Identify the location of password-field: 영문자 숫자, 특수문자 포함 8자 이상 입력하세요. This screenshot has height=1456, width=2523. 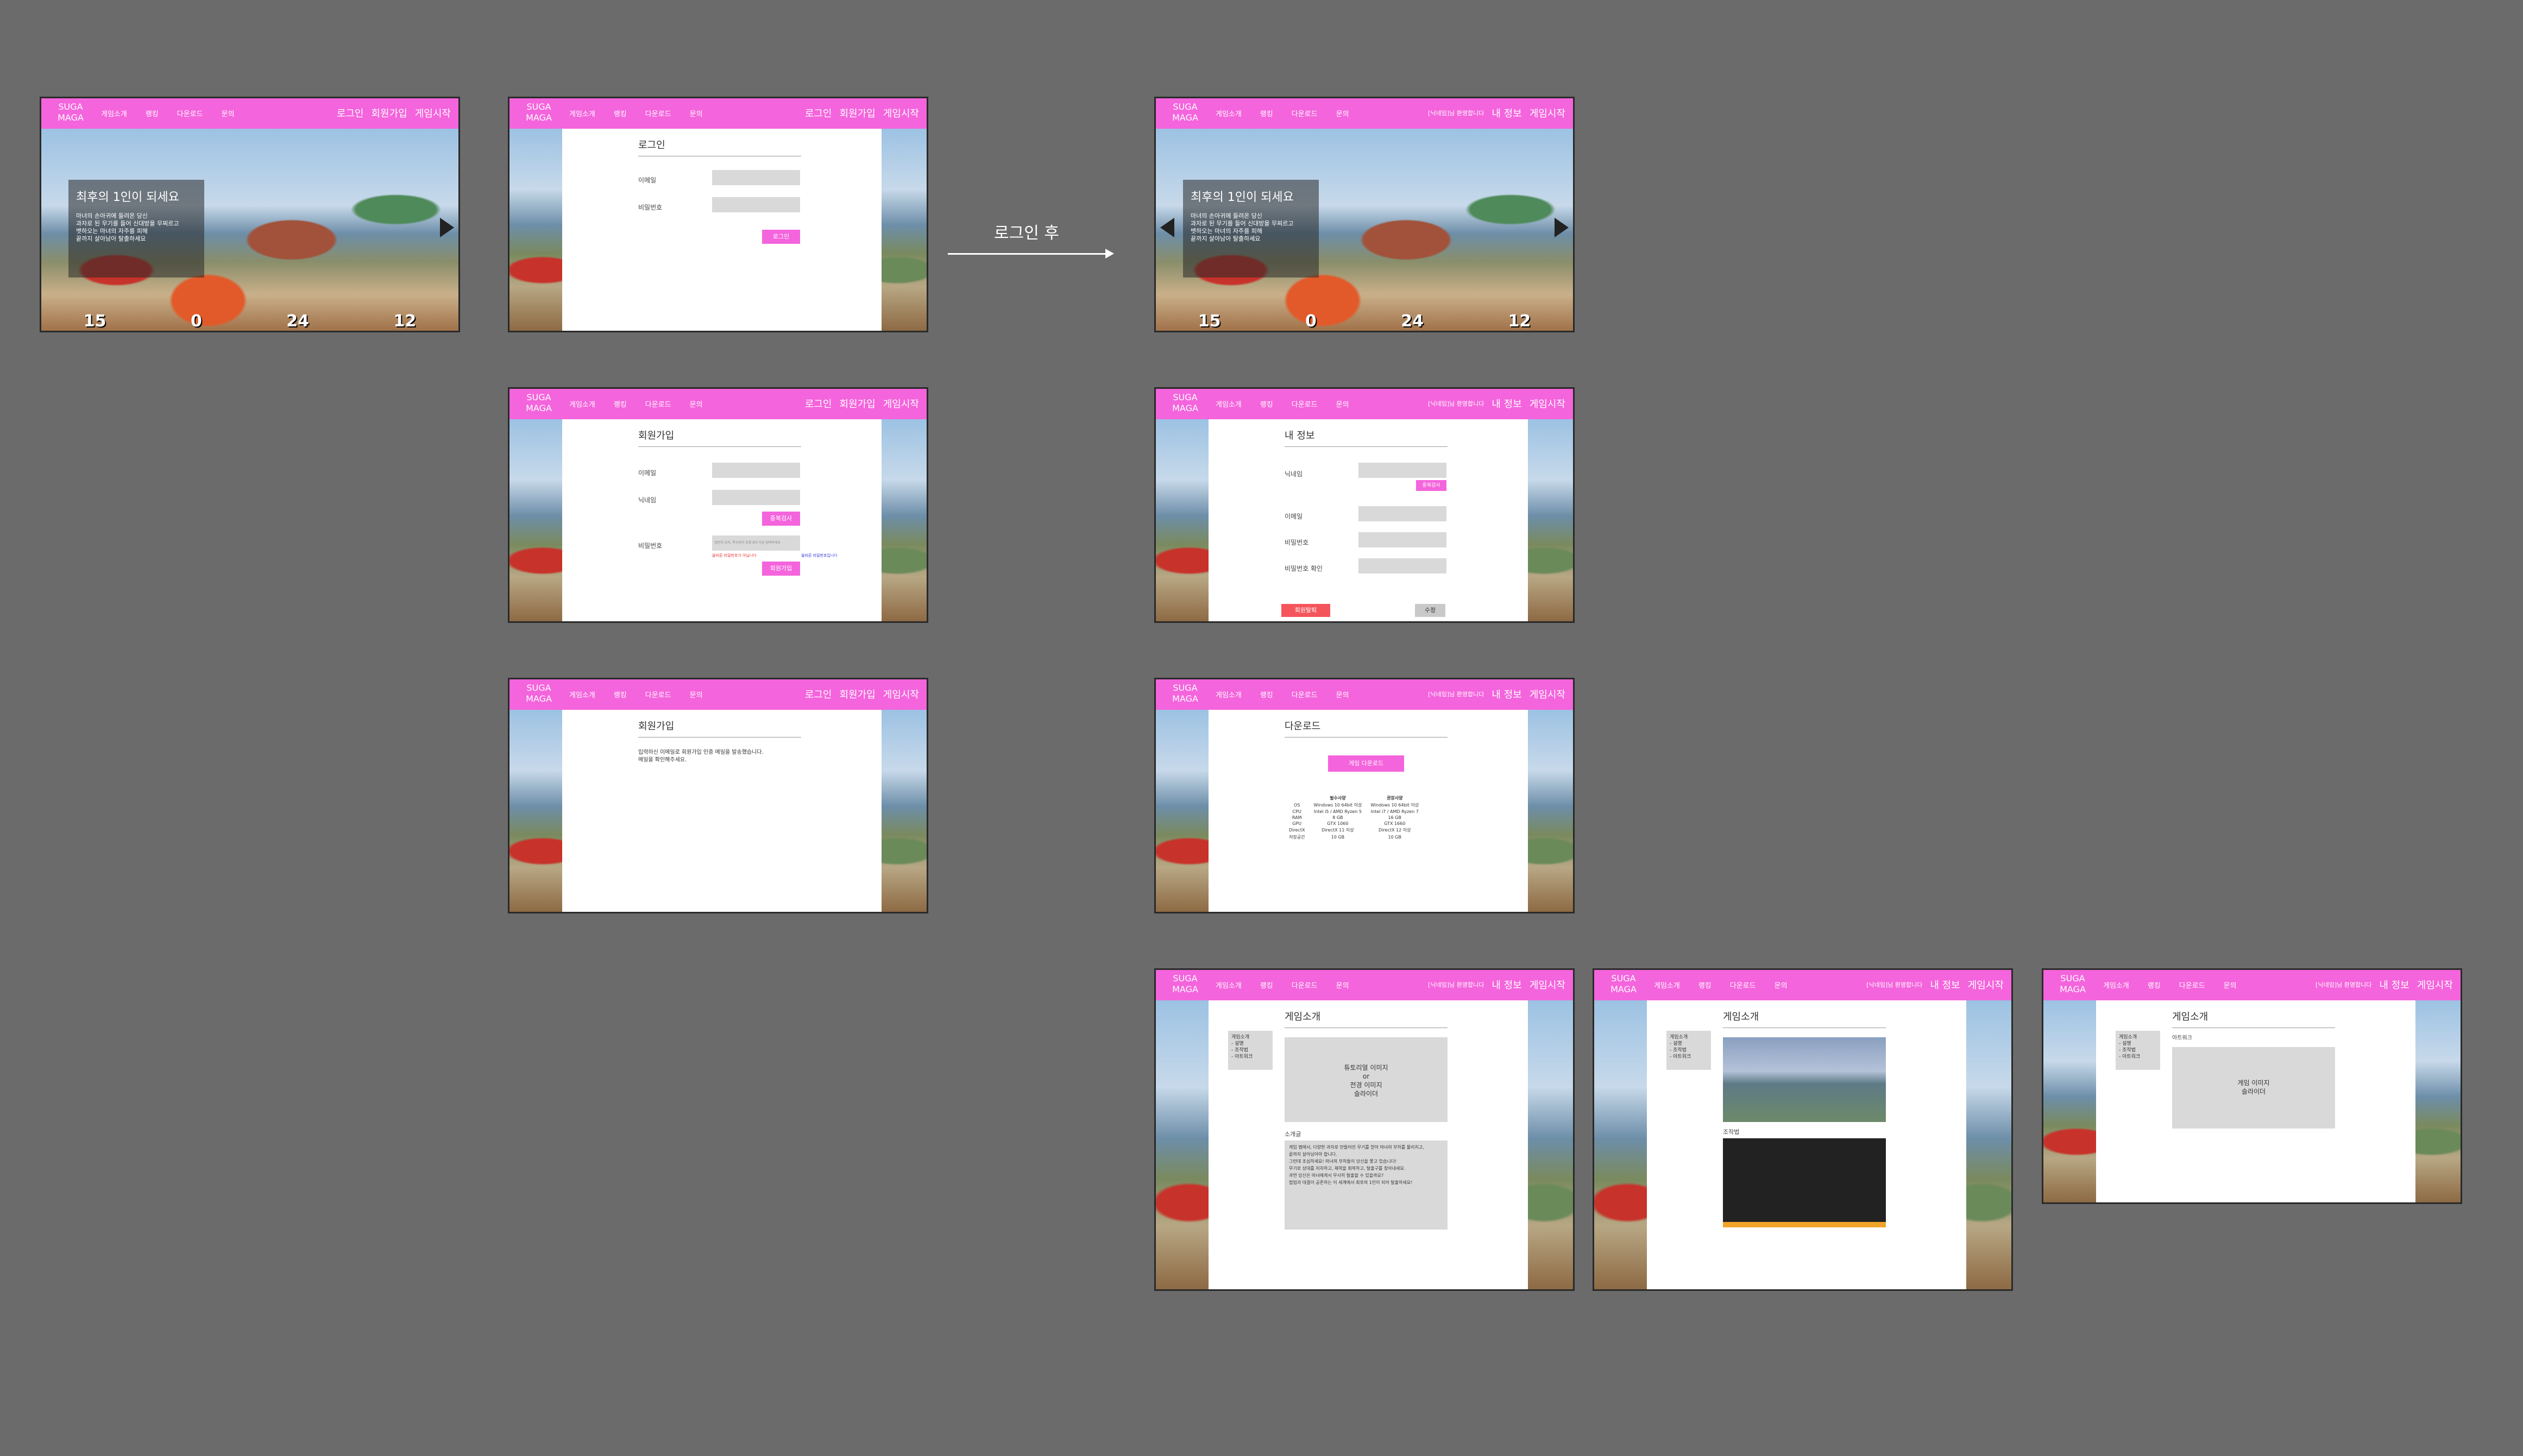
(756, 543).